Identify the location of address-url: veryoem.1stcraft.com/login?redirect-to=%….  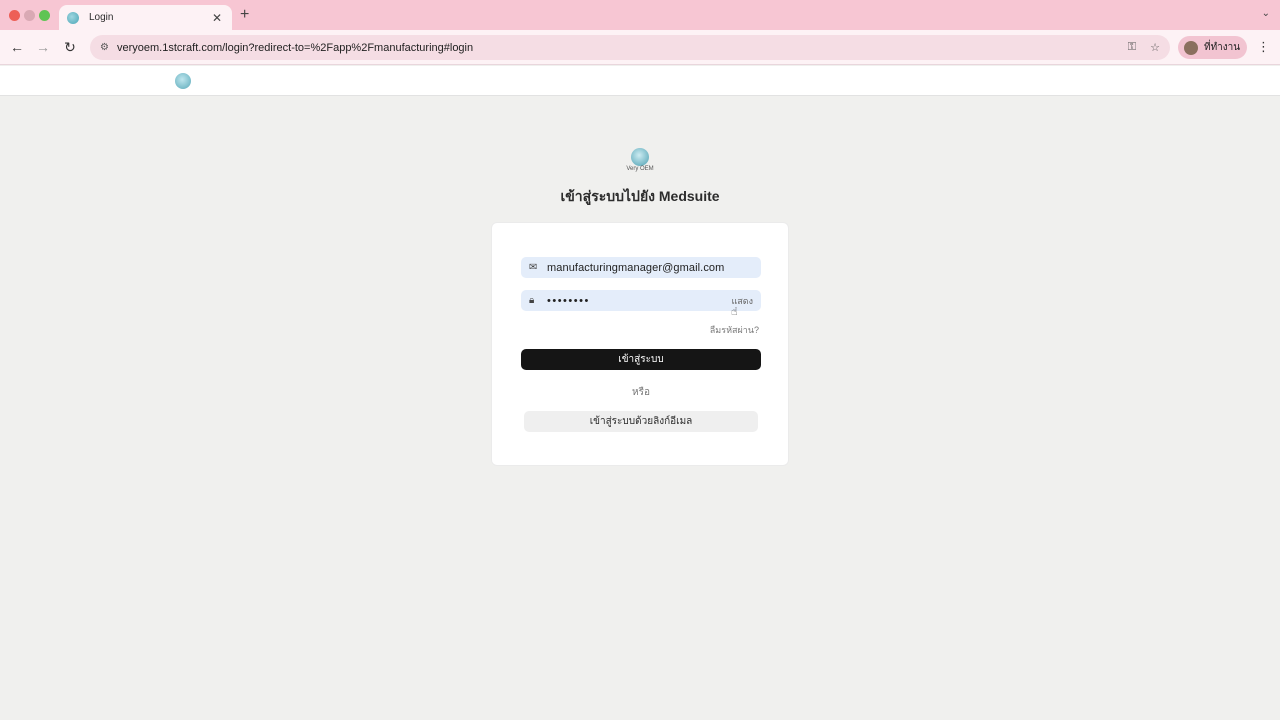
(615, 48).